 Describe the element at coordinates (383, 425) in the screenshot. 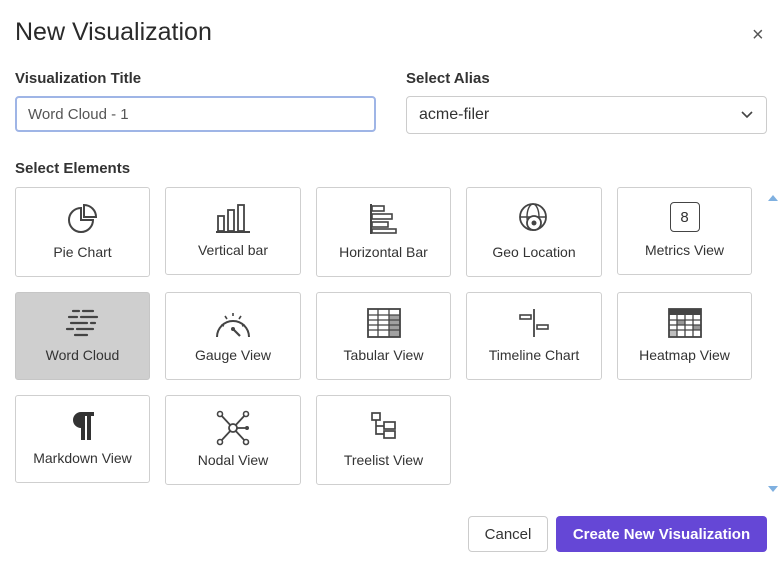

I see `treelist-icon` at that location.